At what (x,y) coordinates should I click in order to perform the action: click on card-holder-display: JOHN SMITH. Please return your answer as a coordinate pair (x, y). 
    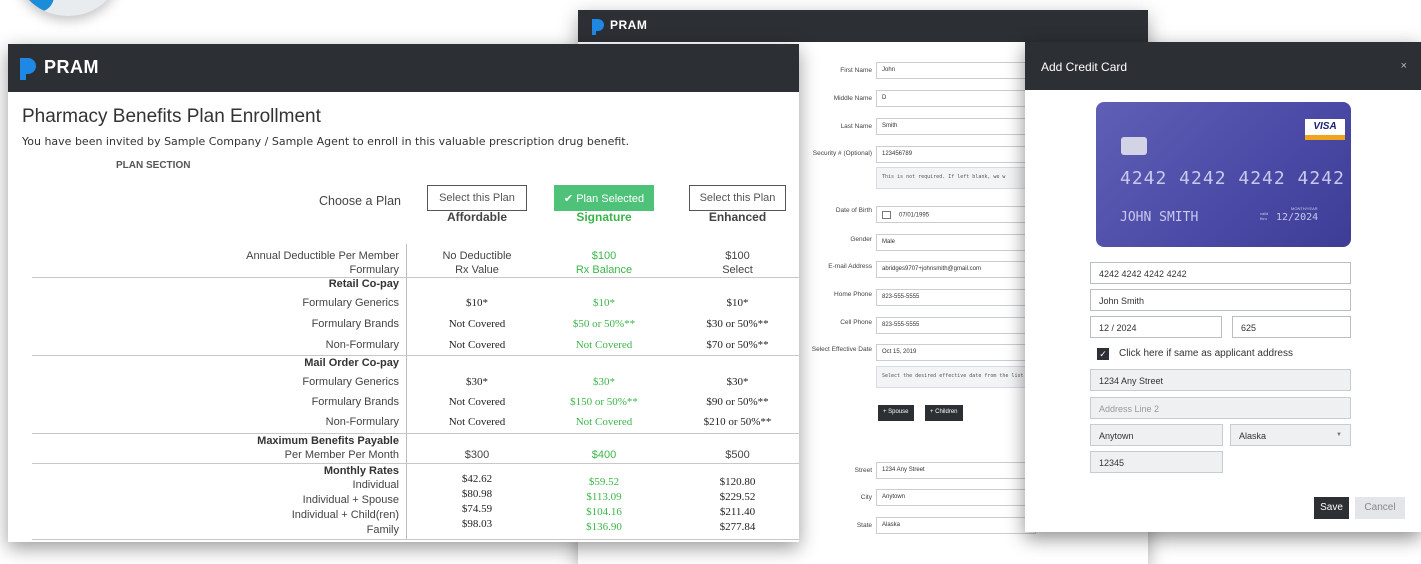
    Looking at the image, I should click on (1159, 217).